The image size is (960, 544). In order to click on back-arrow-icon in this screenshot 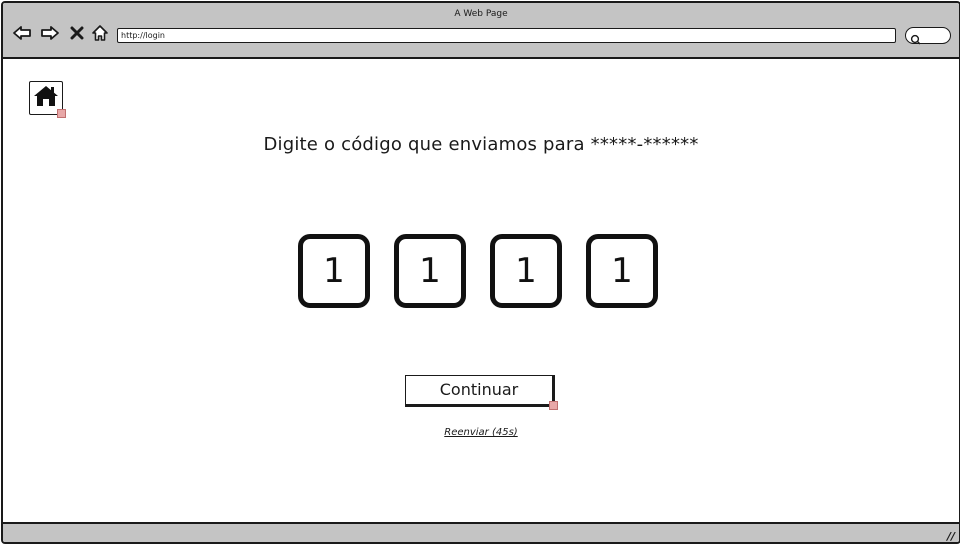, I will do `click(22, 33)`.